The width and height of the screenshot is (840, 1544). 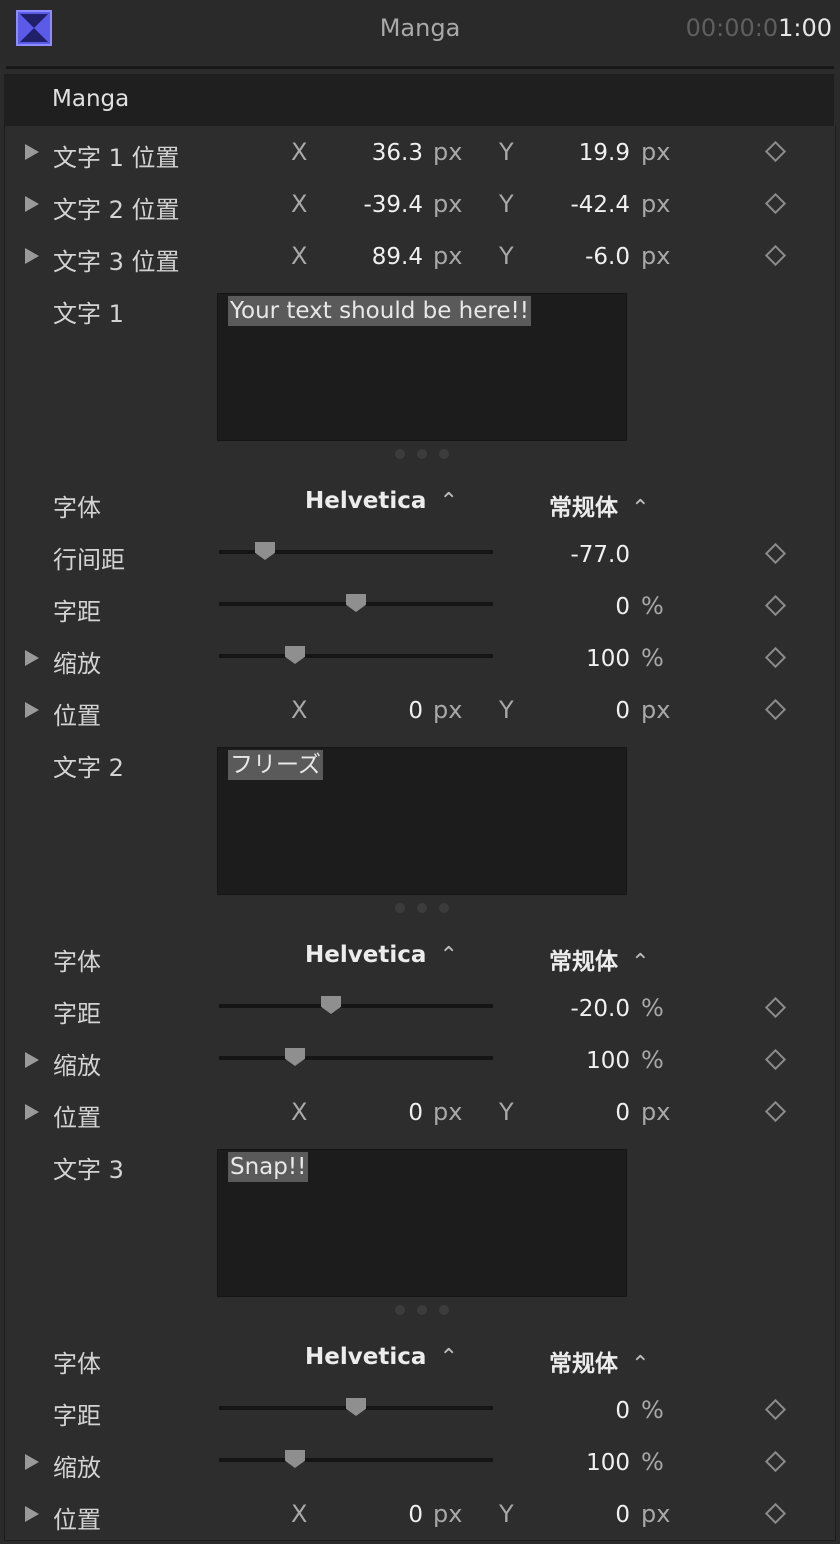 What do you see at coordinates (88, 314) in the screenshot?
I see `text1-label: 文字 1` at bounding box center [88, 314].